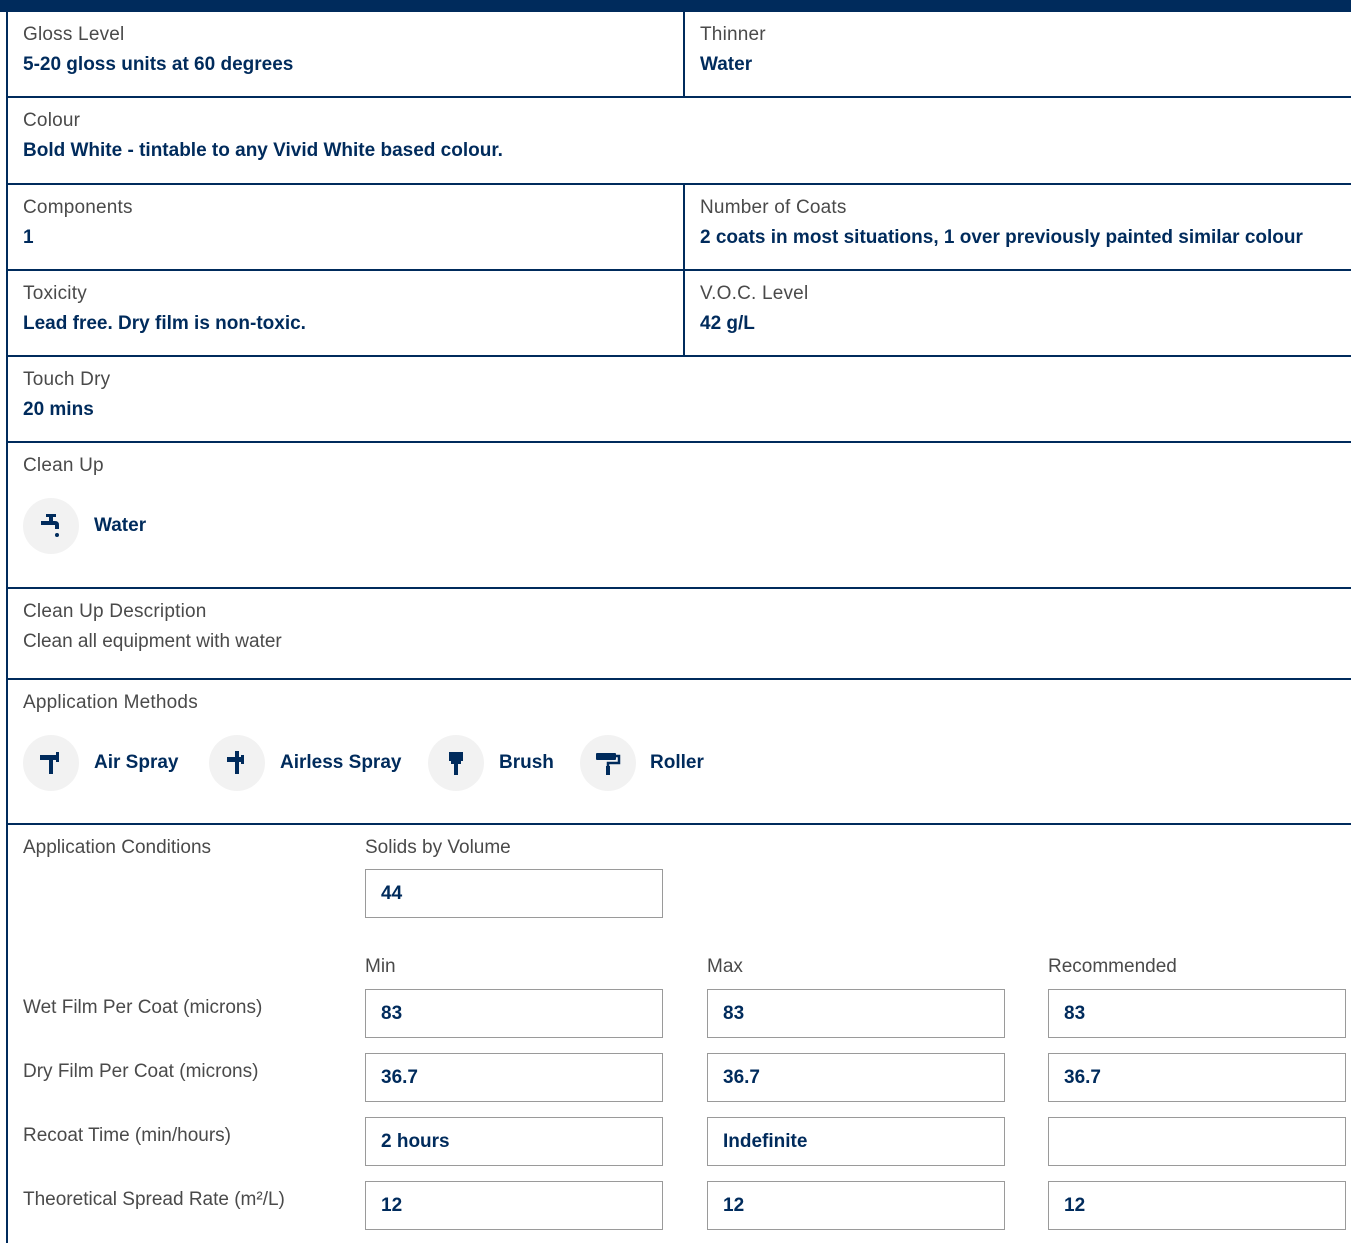 The height and width of the screenshot is (1243, 1351). Describe the element at coordinates (677, 762) in the screenshot. I see `roller-label: Roller` at that location.